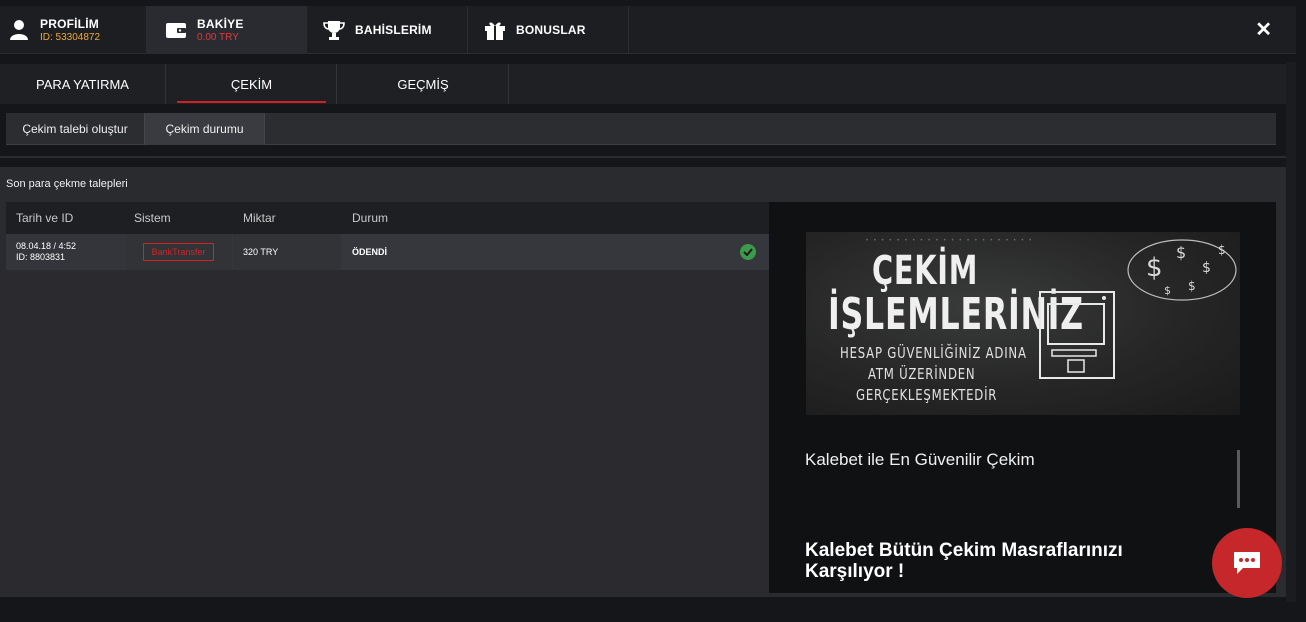 This screenshot has width=1306, height=622. I want to click on cell-date-id: 08.04.18 / 4:52 ID: 8803831, so click(65, 252).